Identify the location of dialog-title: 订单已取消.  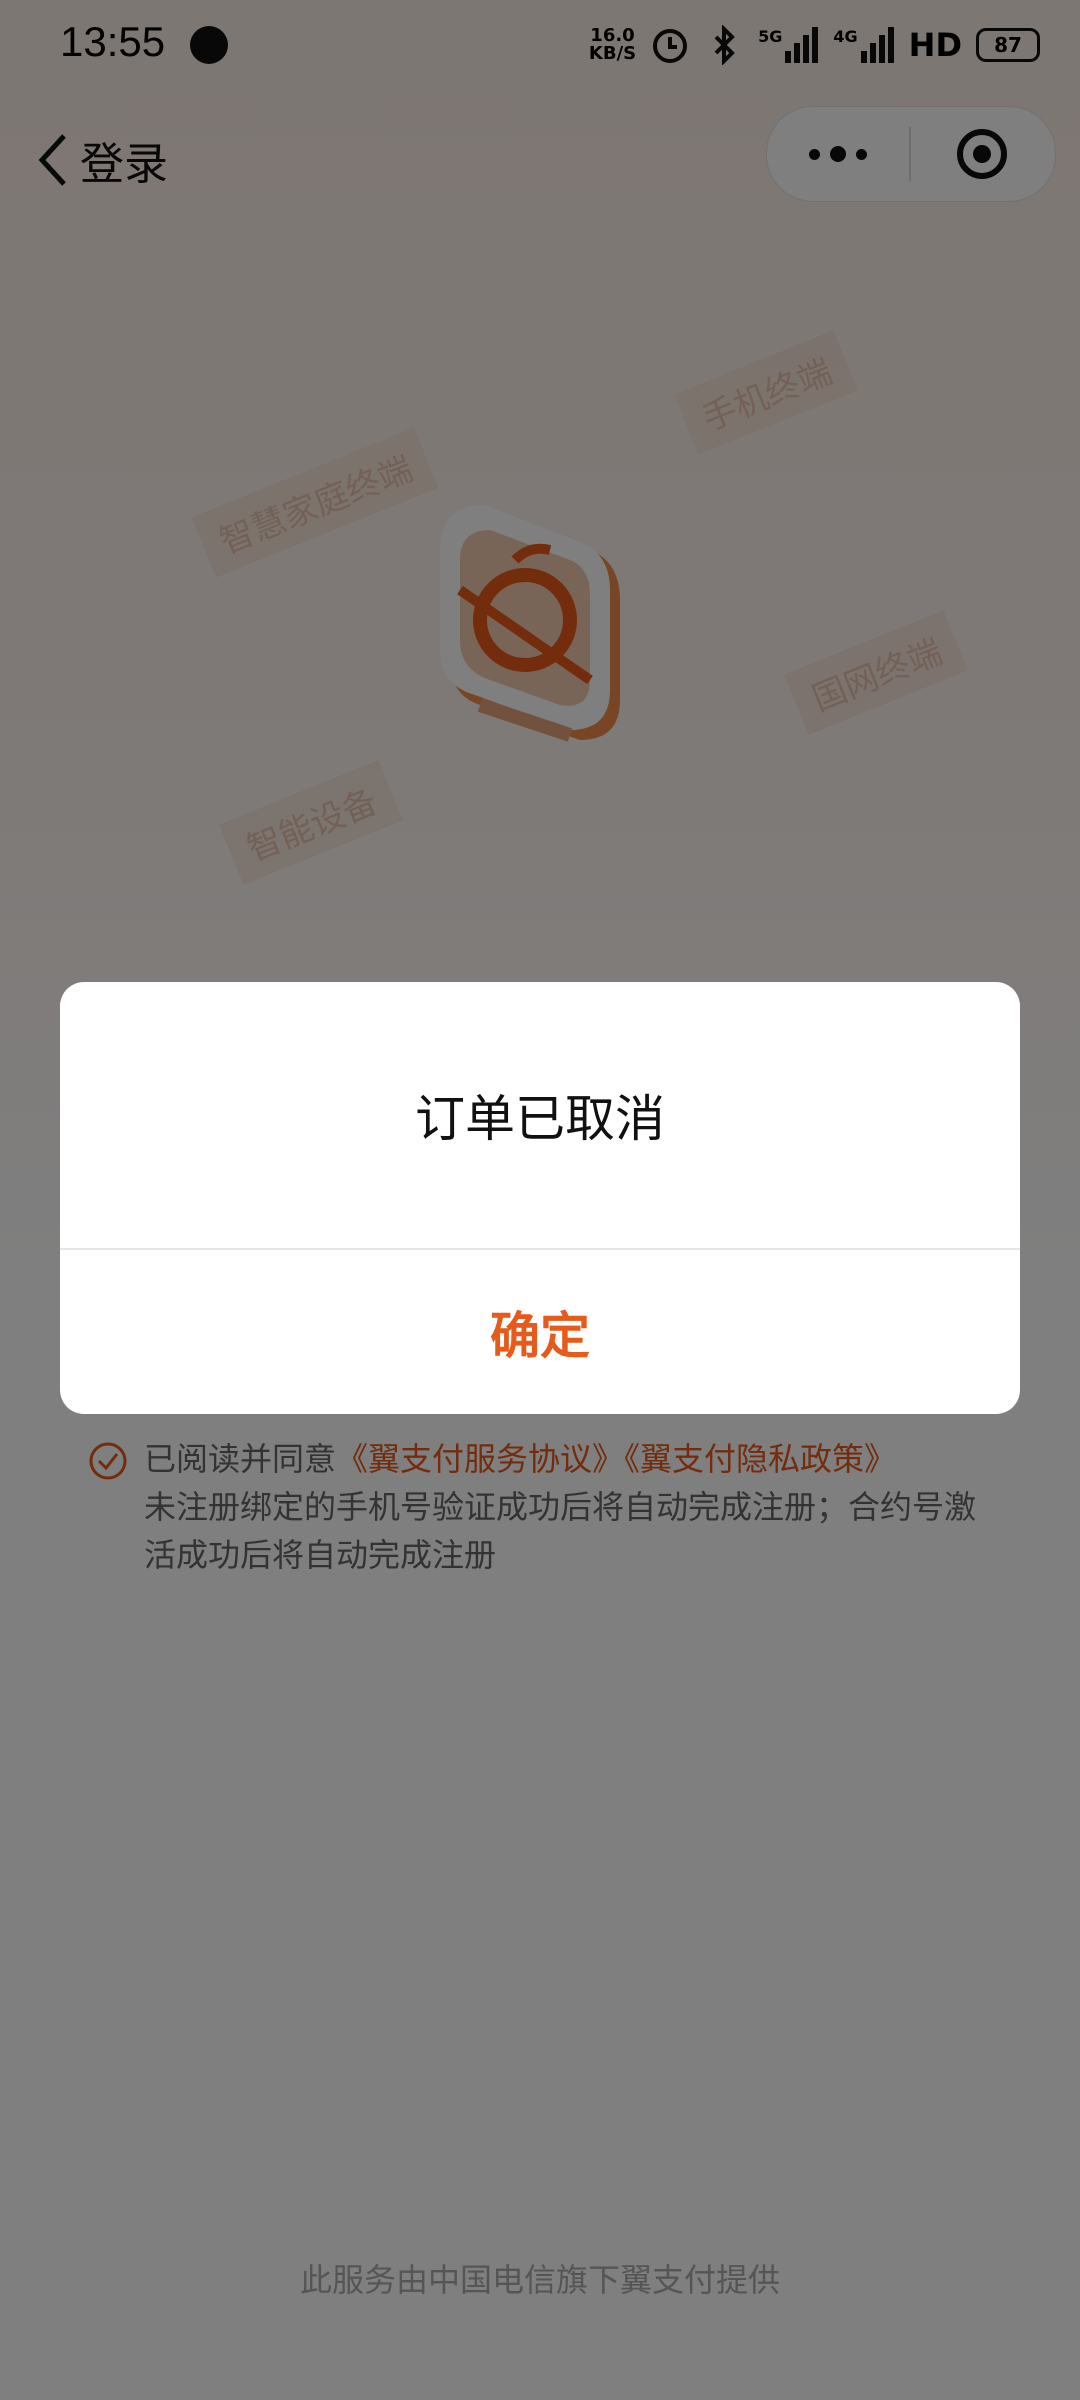
(540, 1119).